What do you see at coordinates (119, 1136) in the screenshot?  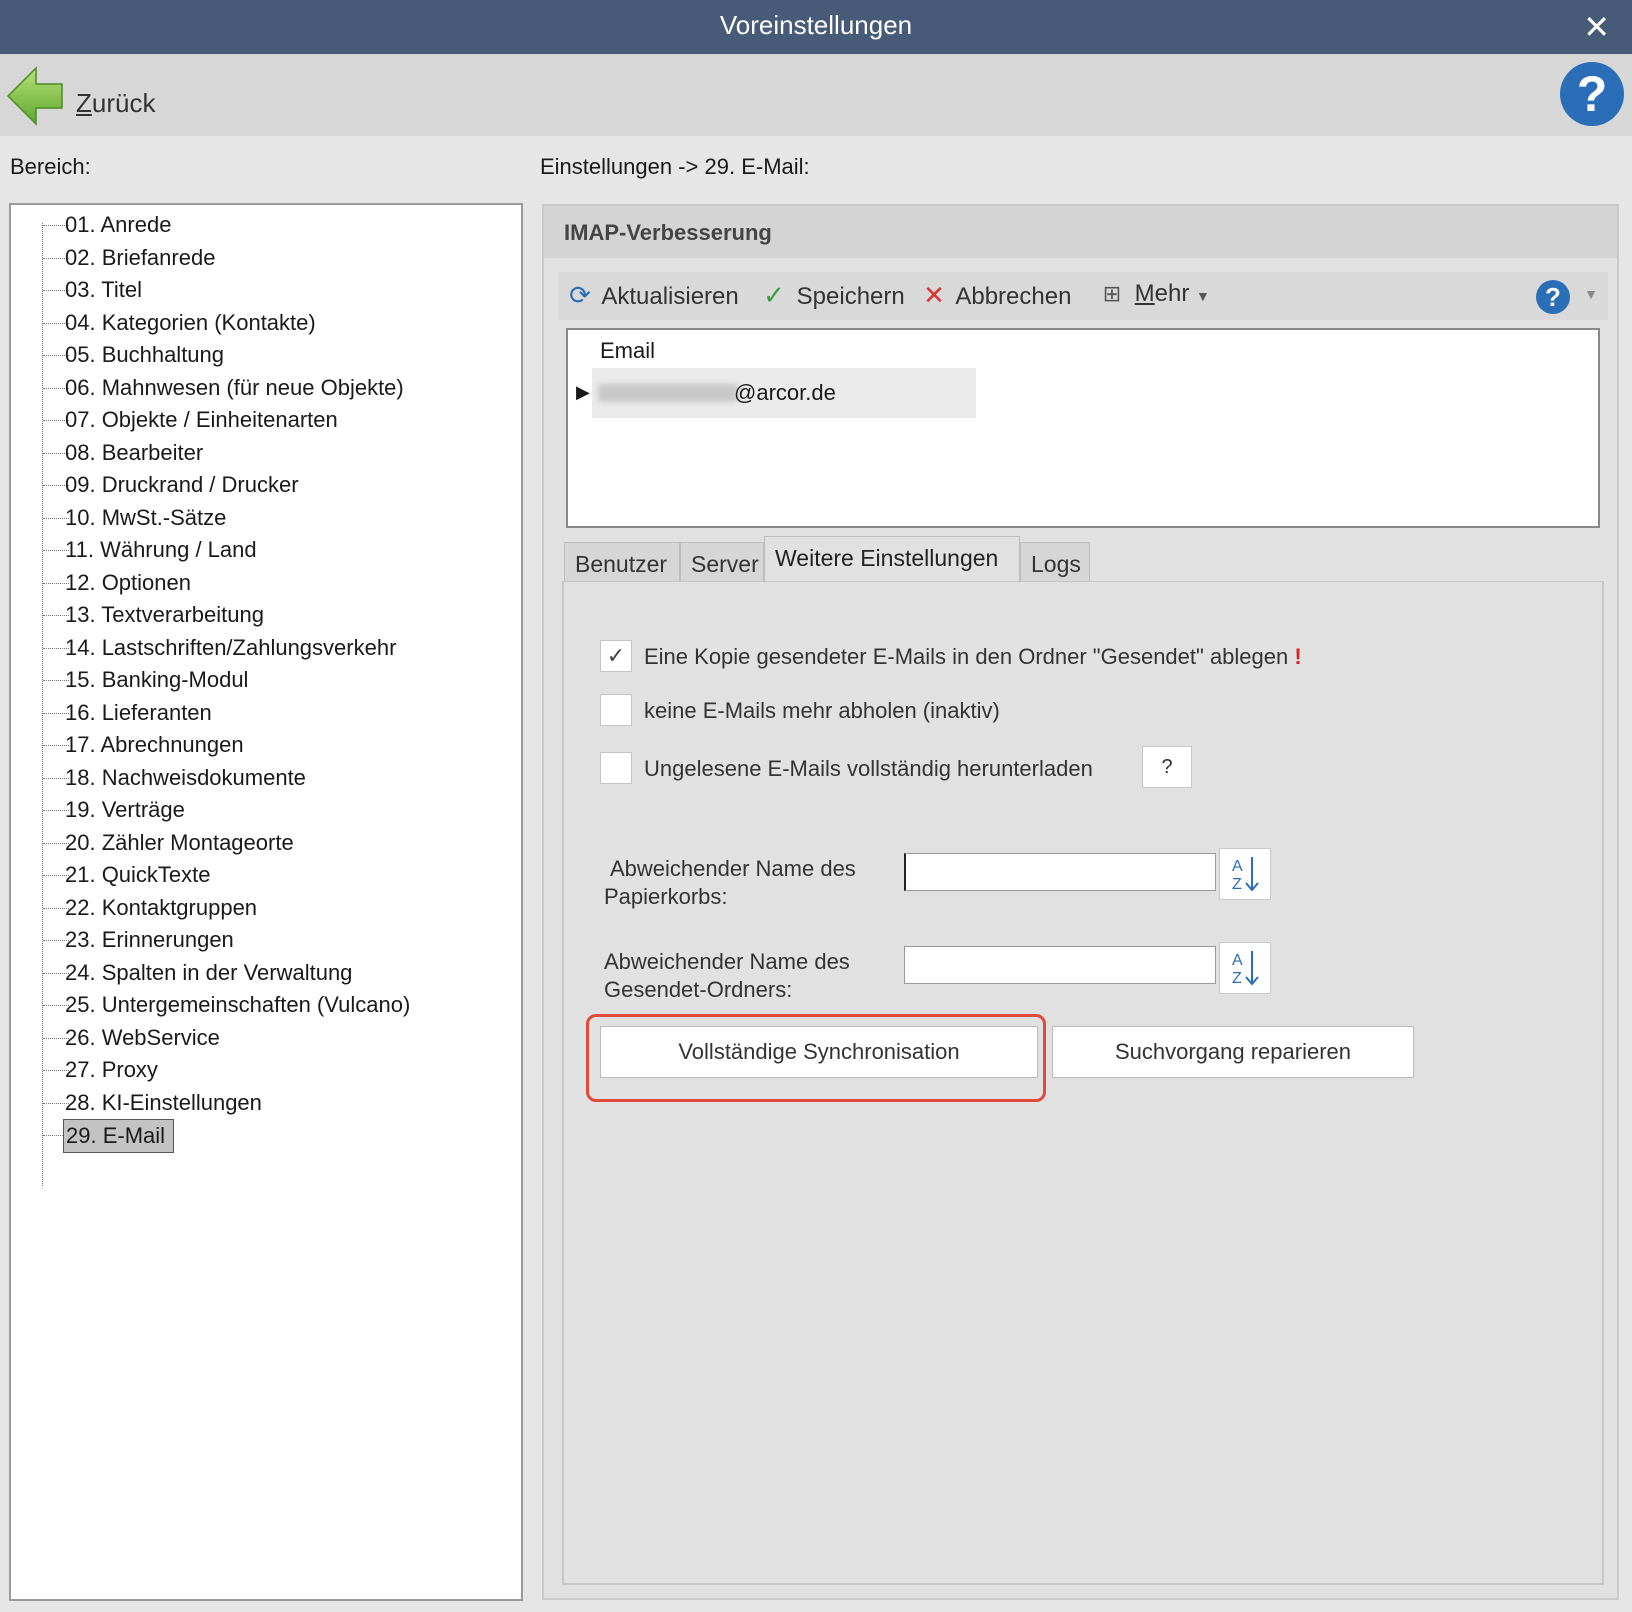 I see `tree-item-label: 29. E-Mail` at bounding box center [119, 1136].